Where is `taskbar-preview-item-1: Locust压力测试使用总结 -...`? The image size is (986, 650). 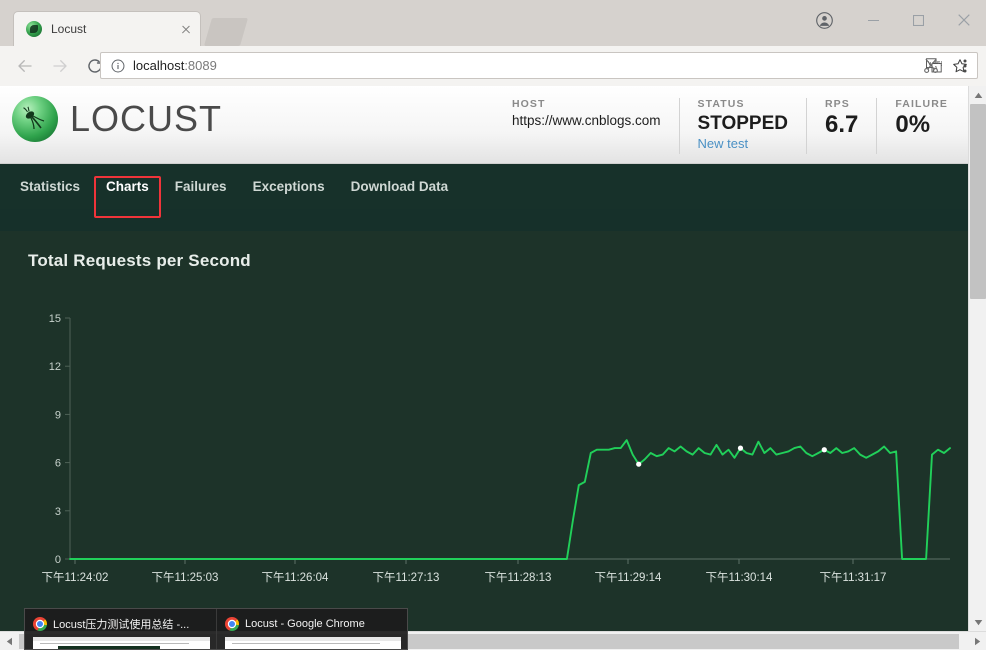
taskbar-preview-item-1: Locust压力测试使用总结 -... is located at coordinates (120, 629).